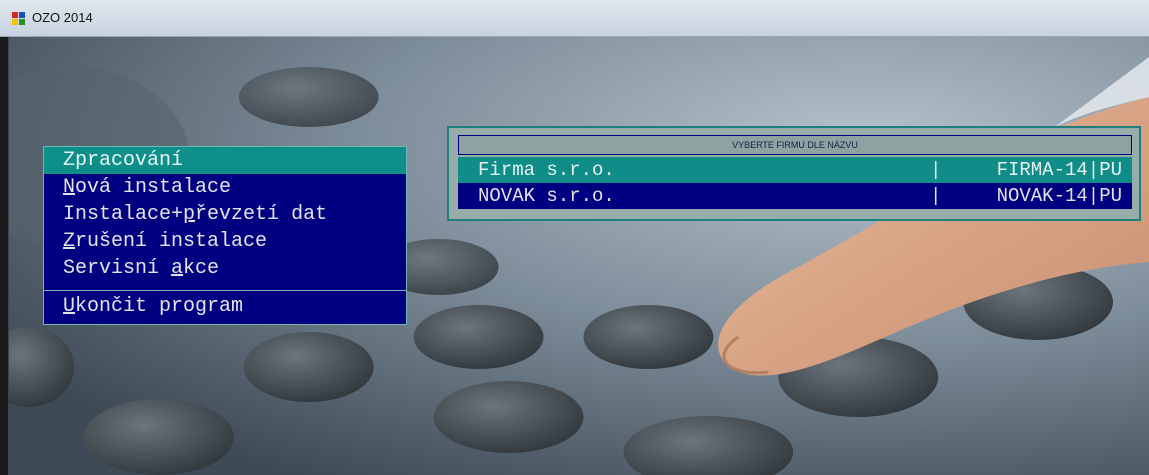 This screenshot has width=1149, height=475. Describe the element at coordinates (123, 160) in the screenshot. I see `menu-item-label: Zpracování` at that location.